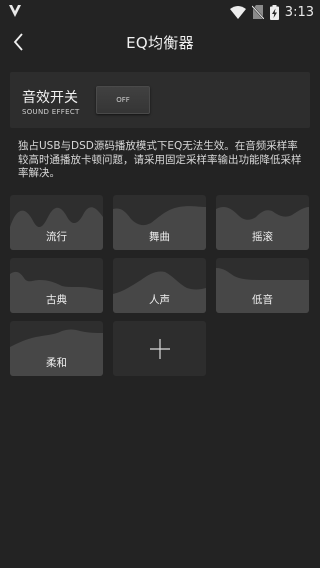 The image size is (320, 568). Describe the element at coordinates (160, 12) in the screenshot. I see `status-bar: 3:13` at that location.